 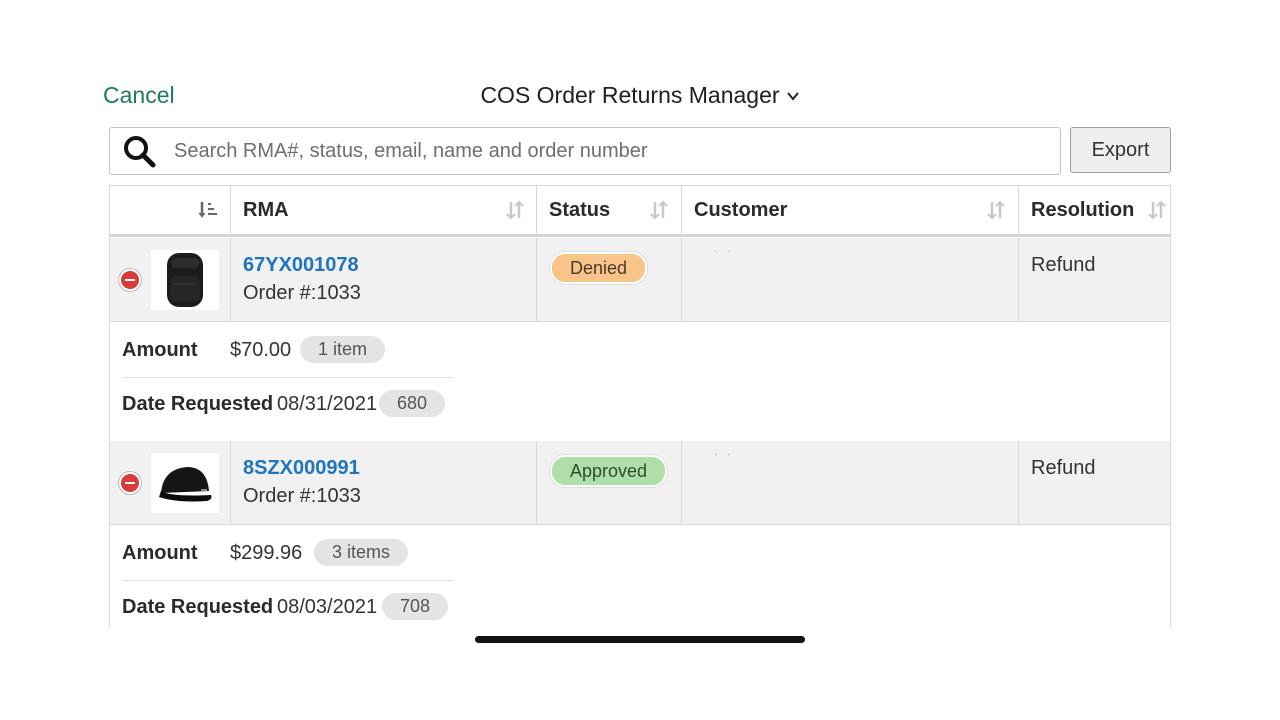 I want to click on amount-value: $299.96, so click(x=266, y=553).